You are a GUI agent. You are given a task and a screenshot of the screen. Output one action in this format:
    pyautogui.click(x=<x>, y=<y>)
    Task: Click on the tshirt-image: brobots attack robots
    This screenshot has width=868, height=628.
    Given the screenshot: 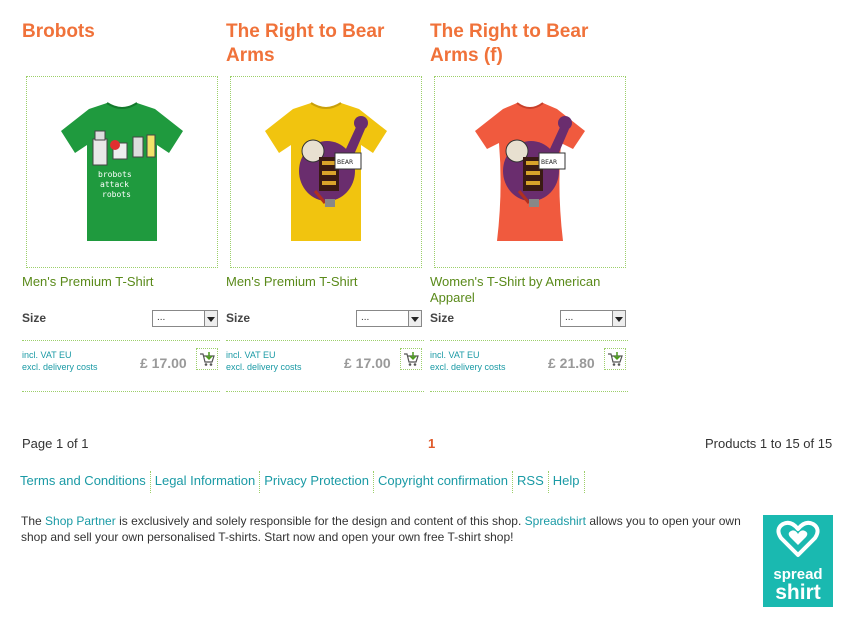 What is the action you would take?
    pyautogui.click(x=122, y=171)
    